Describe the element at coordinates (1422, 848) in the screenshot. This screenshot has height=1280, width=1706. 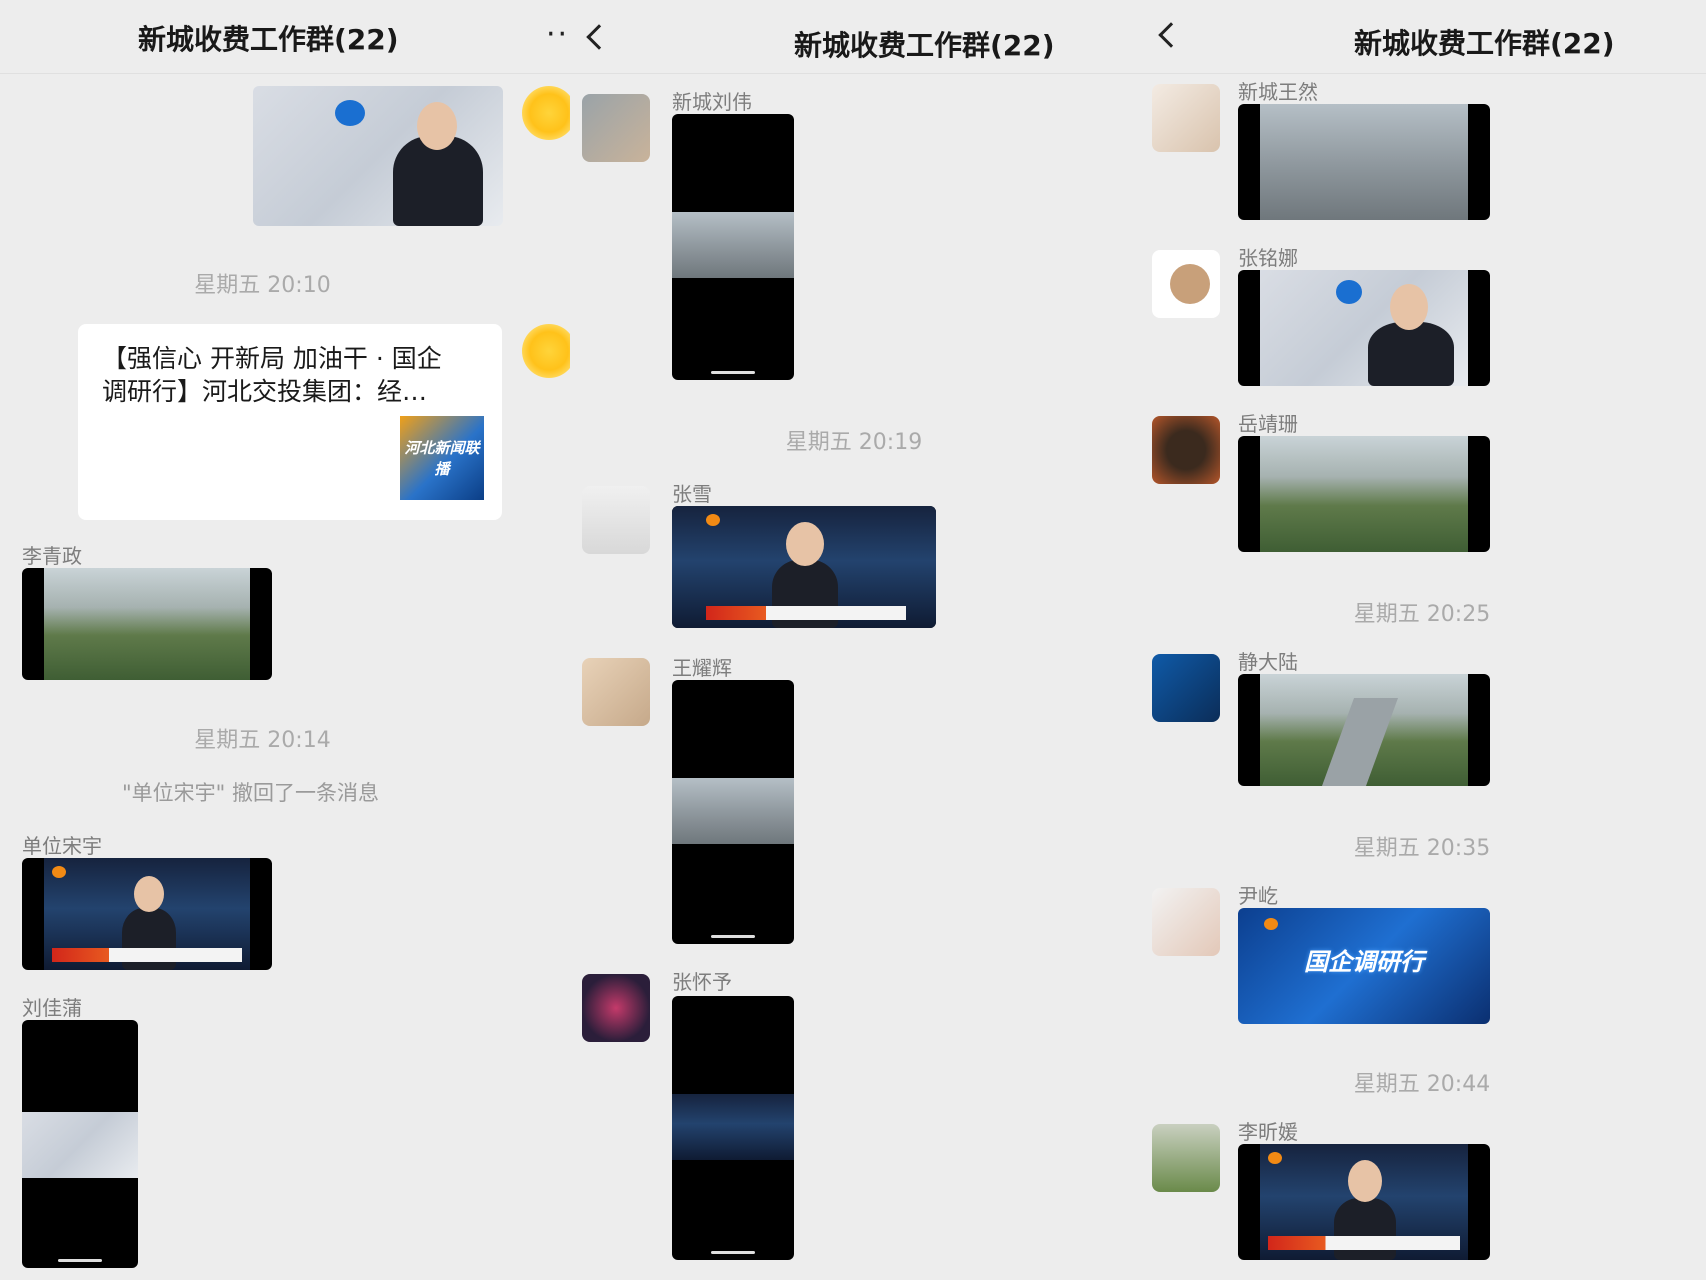
I see `timestamp: 星期五 20:35` at that location.